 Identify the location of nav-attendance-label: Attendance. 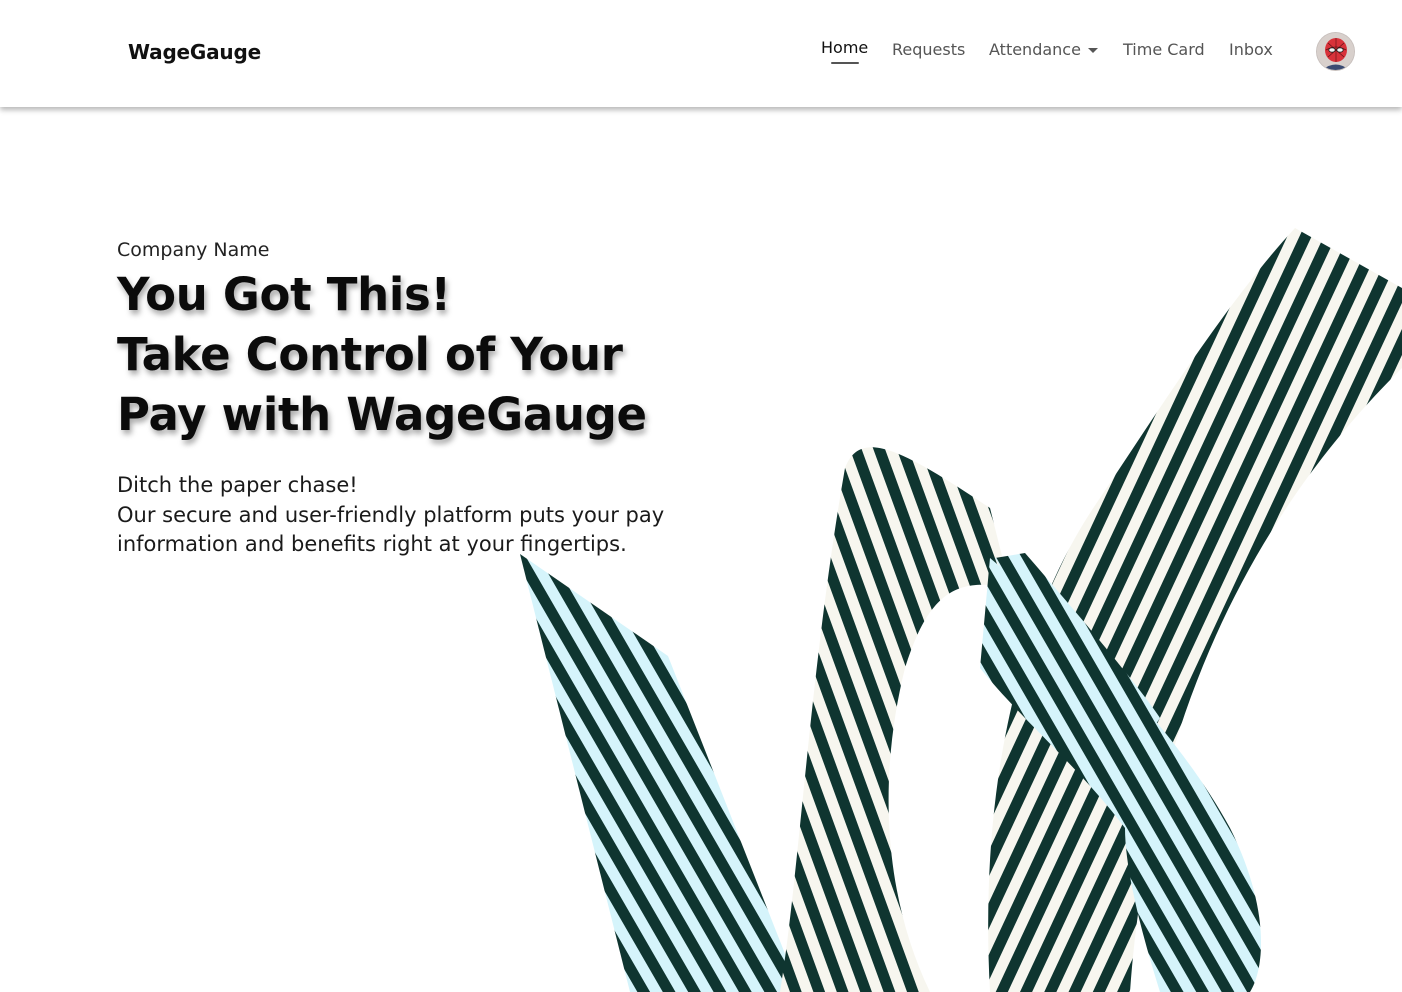
(1035, 49).